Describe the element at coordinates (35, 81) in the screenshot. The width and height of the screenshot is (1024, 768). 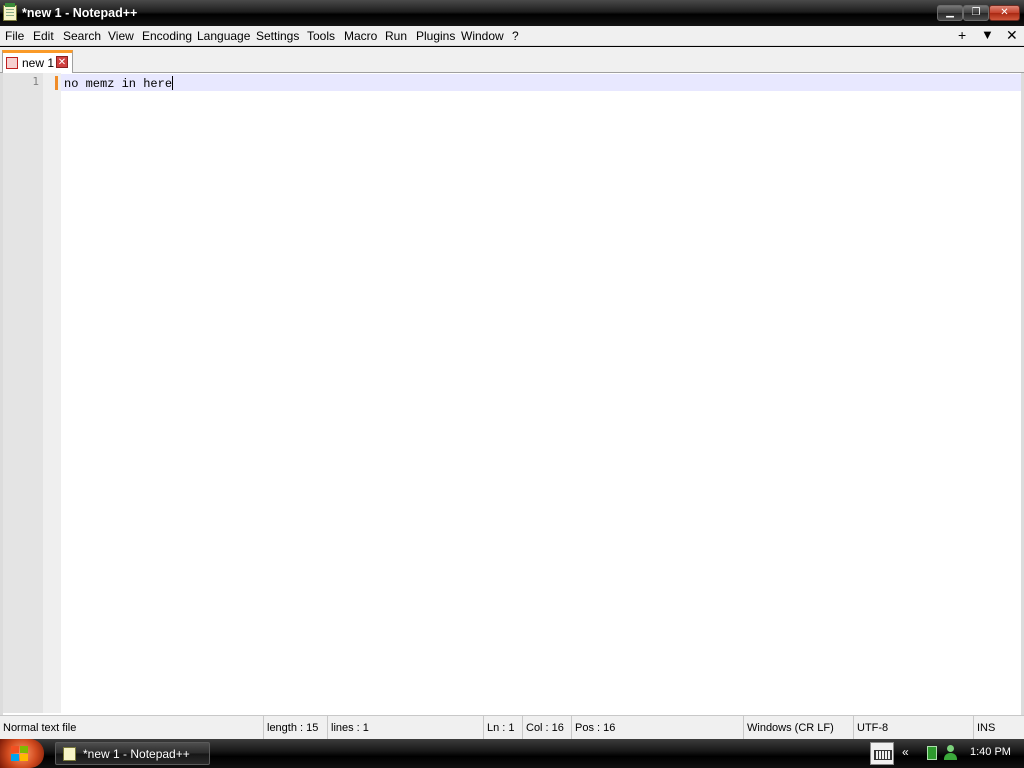
I see `line-number: 1` at that location.